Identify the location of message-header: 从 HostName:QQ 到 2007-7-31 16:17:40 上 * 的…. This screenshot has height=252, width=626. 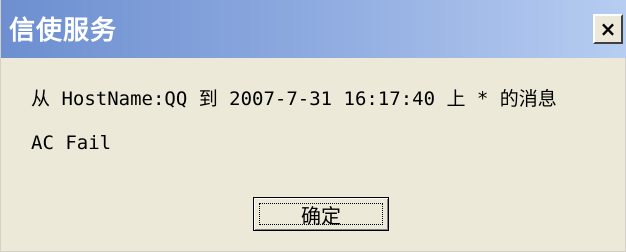
(294, 99).